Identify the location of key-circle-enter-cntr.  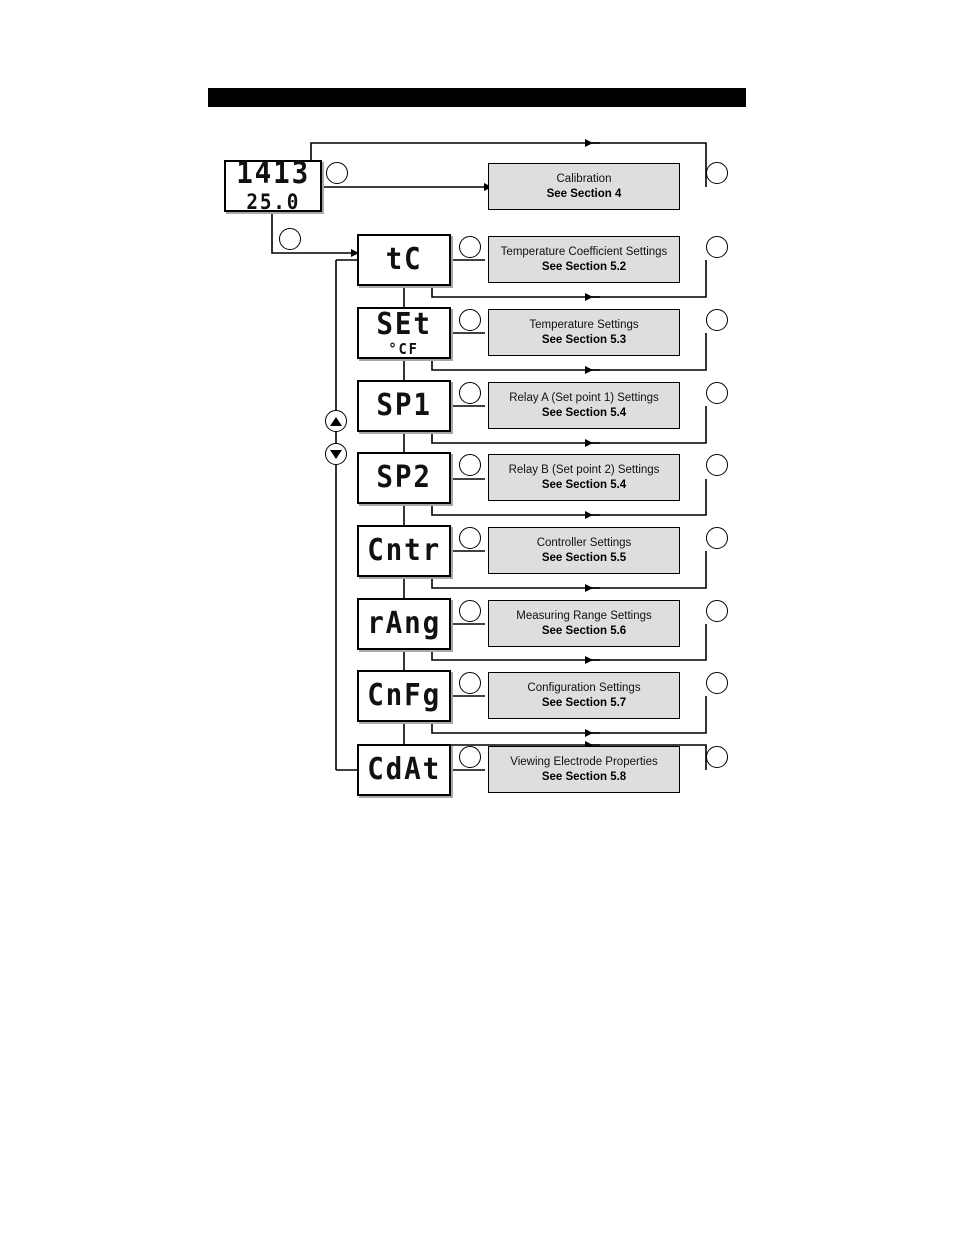
(470, 538).